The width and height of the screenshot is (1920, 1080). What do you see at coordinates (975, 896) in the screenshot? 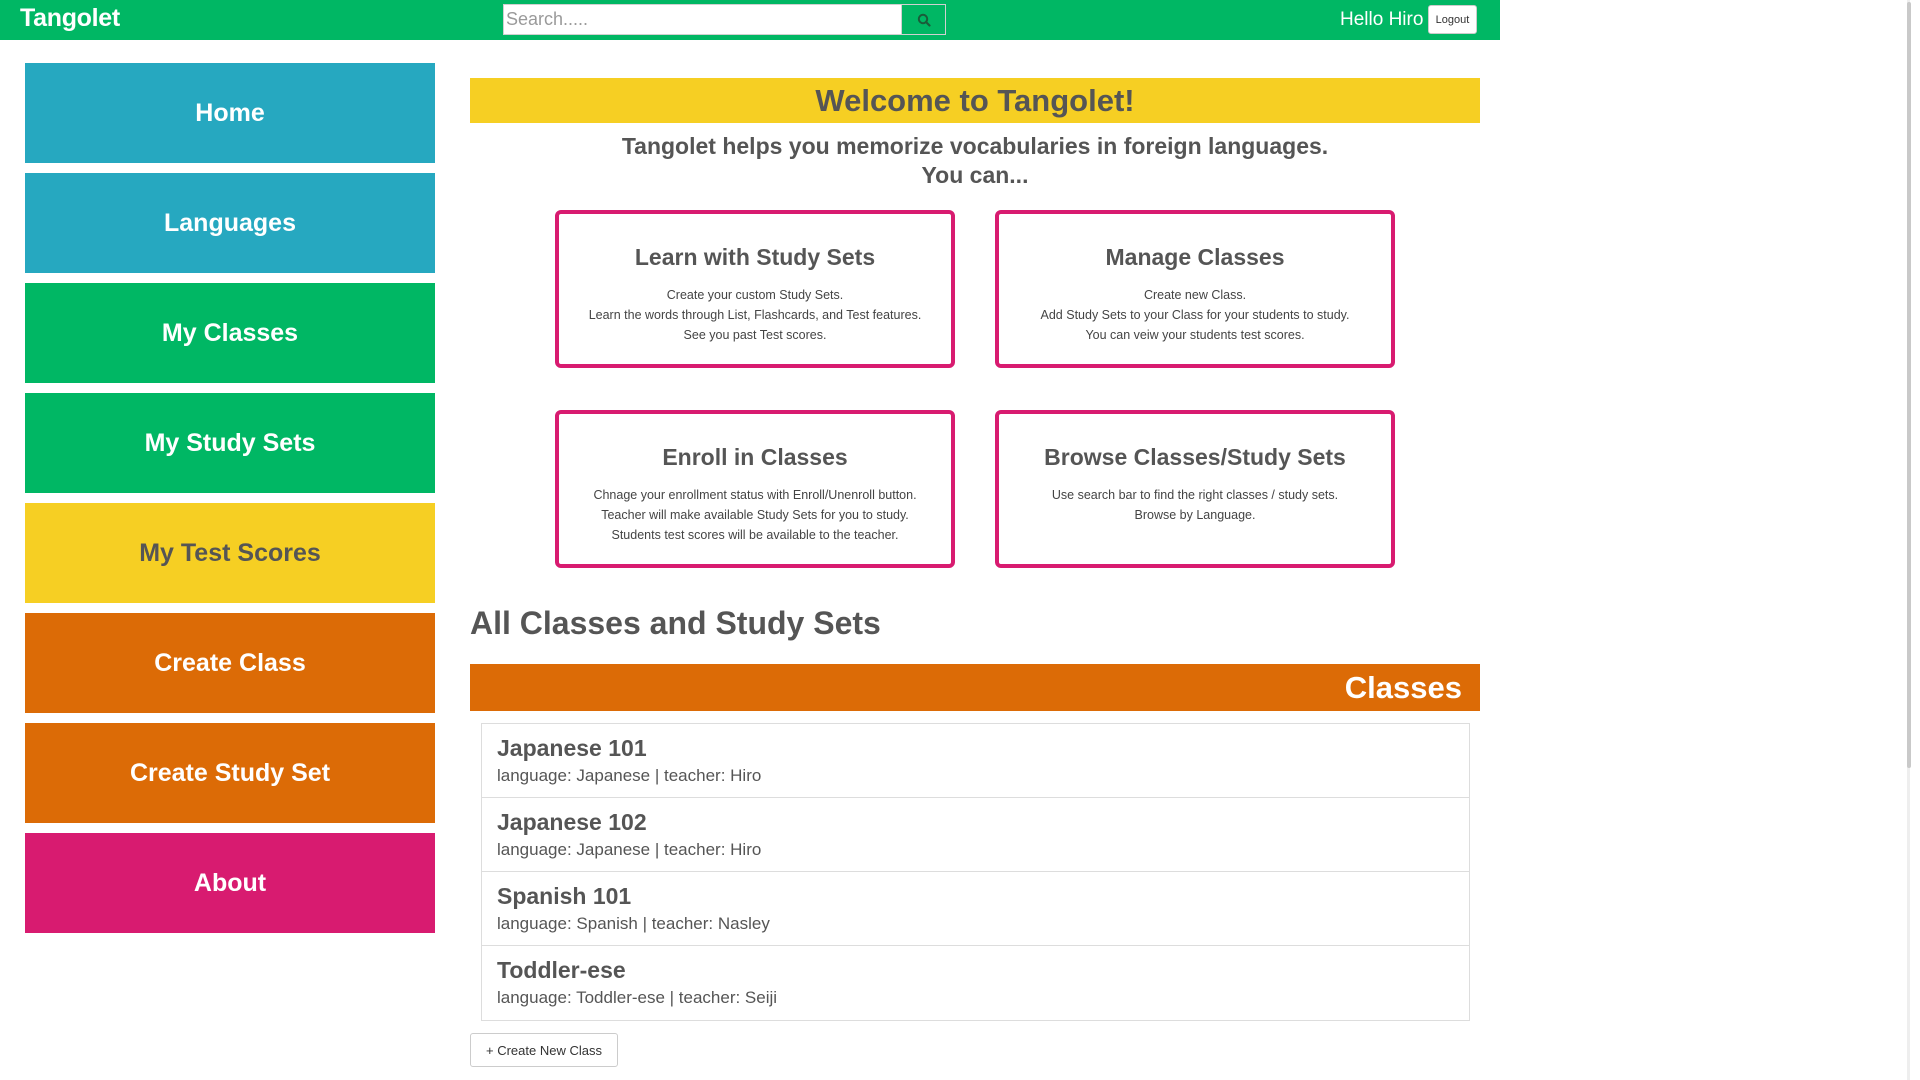
I see `class-name: Spanish 101` at bounding box center [975, 896].